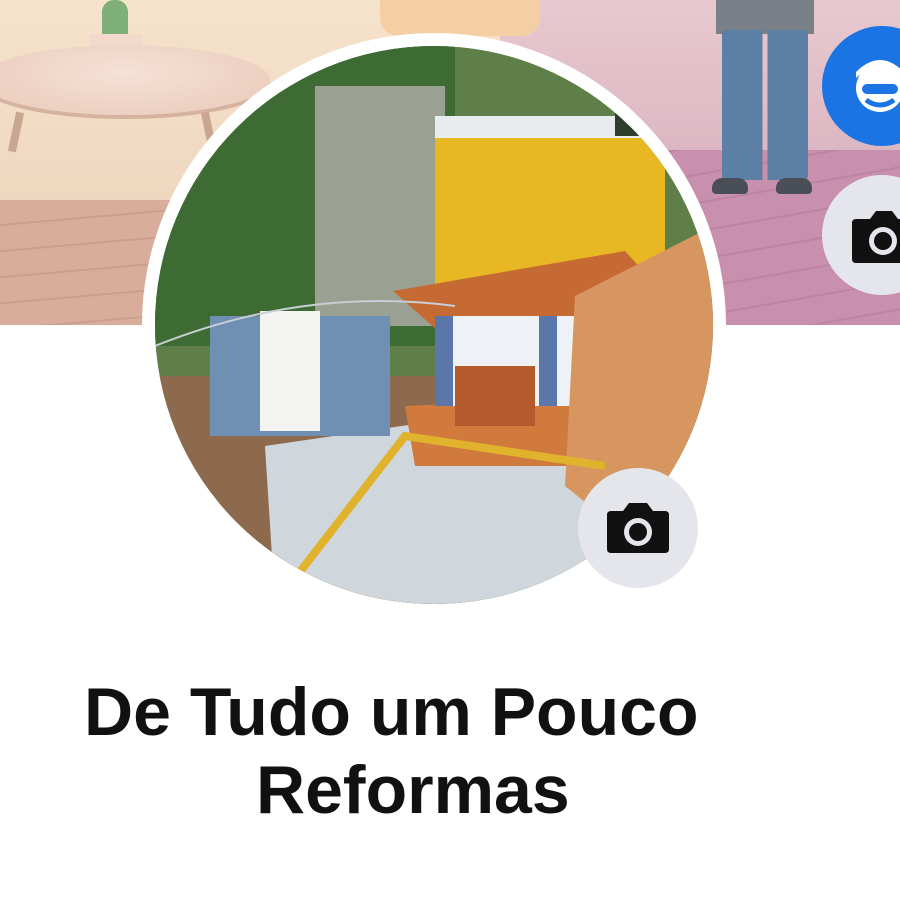  I want to click on profile-name-line-1: De Tudo um Pouco, so click(391, 712).